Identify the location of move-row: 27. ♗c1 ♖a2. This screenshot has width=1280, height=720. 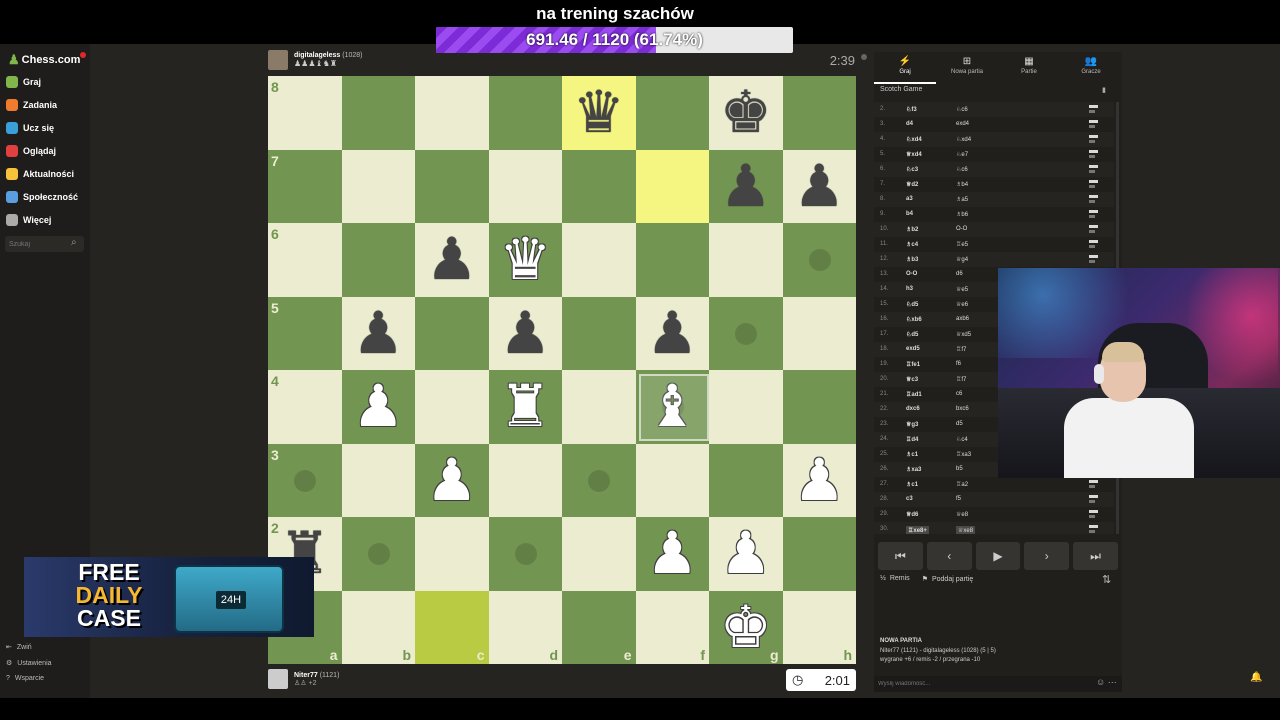
(994, 484).